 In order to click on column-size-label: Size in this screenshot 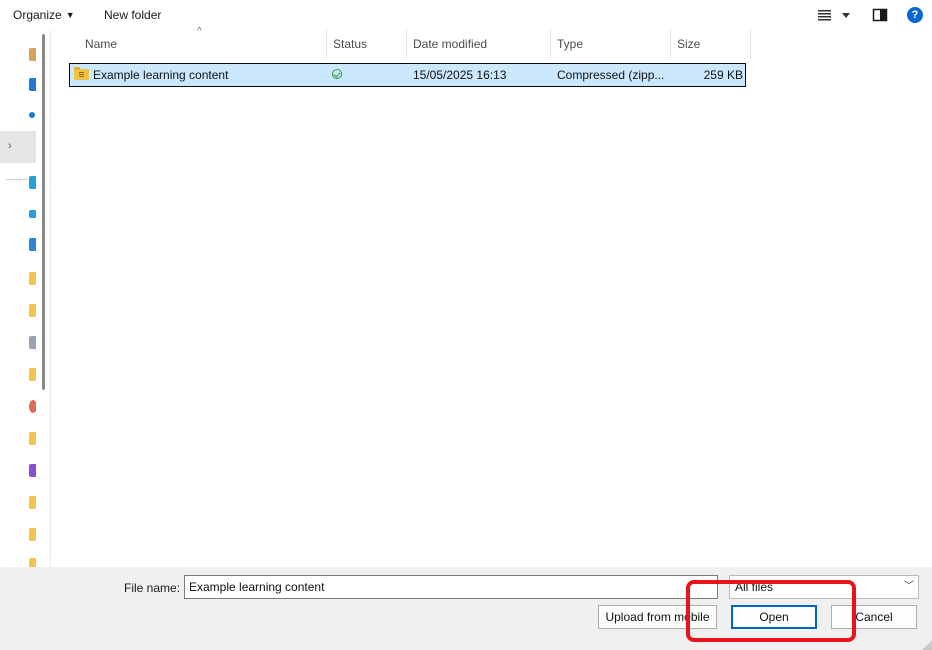, I will do `click(689, 44)`.